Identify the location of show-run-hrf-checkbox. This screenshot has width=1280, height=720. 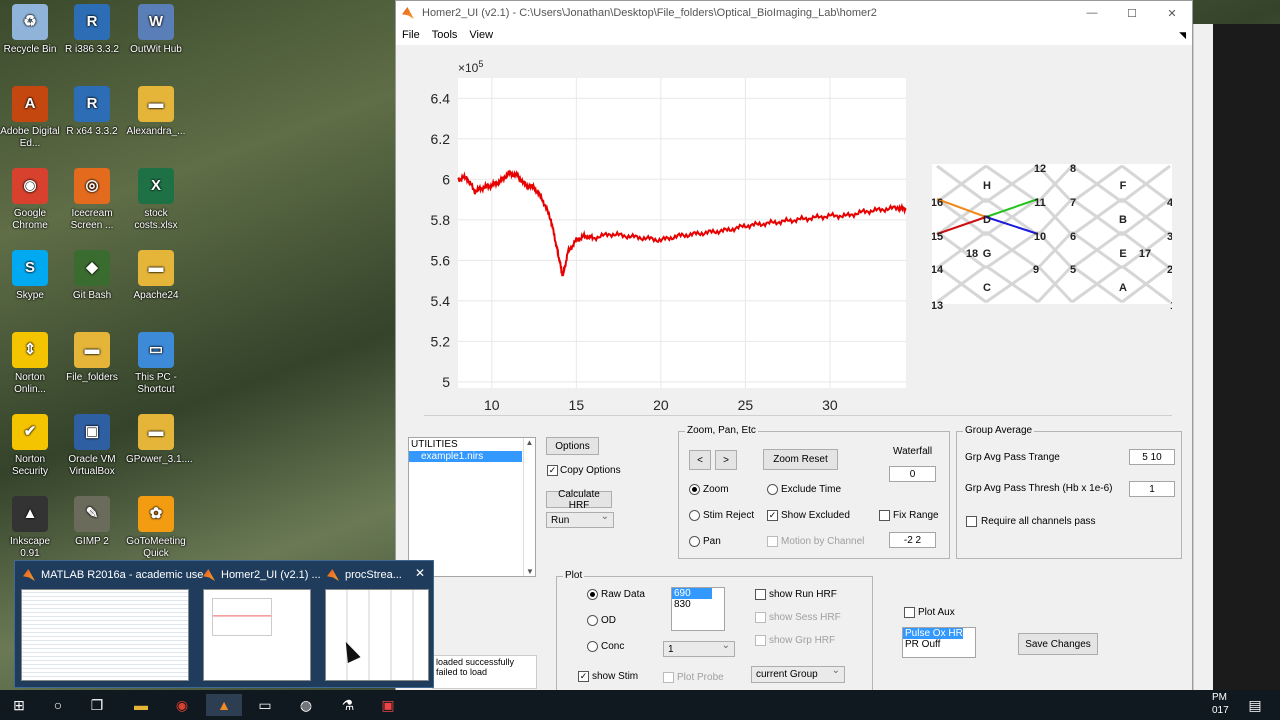
(760, 594).